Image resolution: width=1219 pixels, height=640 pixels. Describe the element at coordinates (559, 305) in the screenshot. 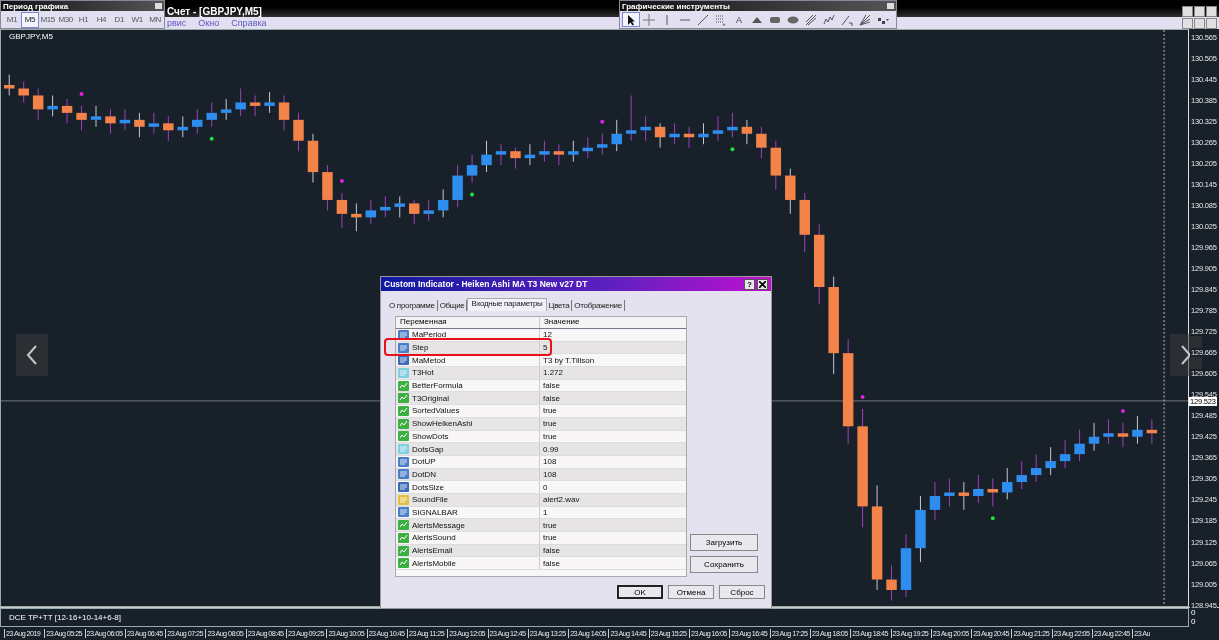

I see `dialog-tab: Цвета` at that location.